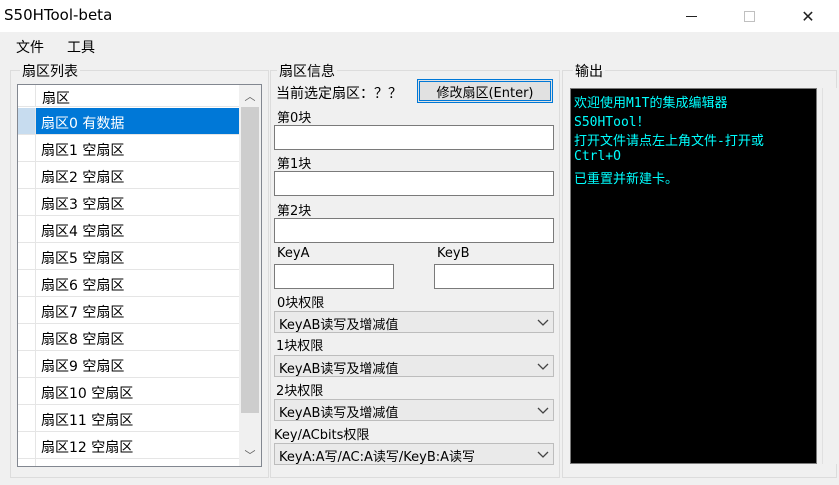 The width and height of the screenshot is (839, 485). I want to click on modify-sector-button: 修改扇区(Enter), so click(485, 91).